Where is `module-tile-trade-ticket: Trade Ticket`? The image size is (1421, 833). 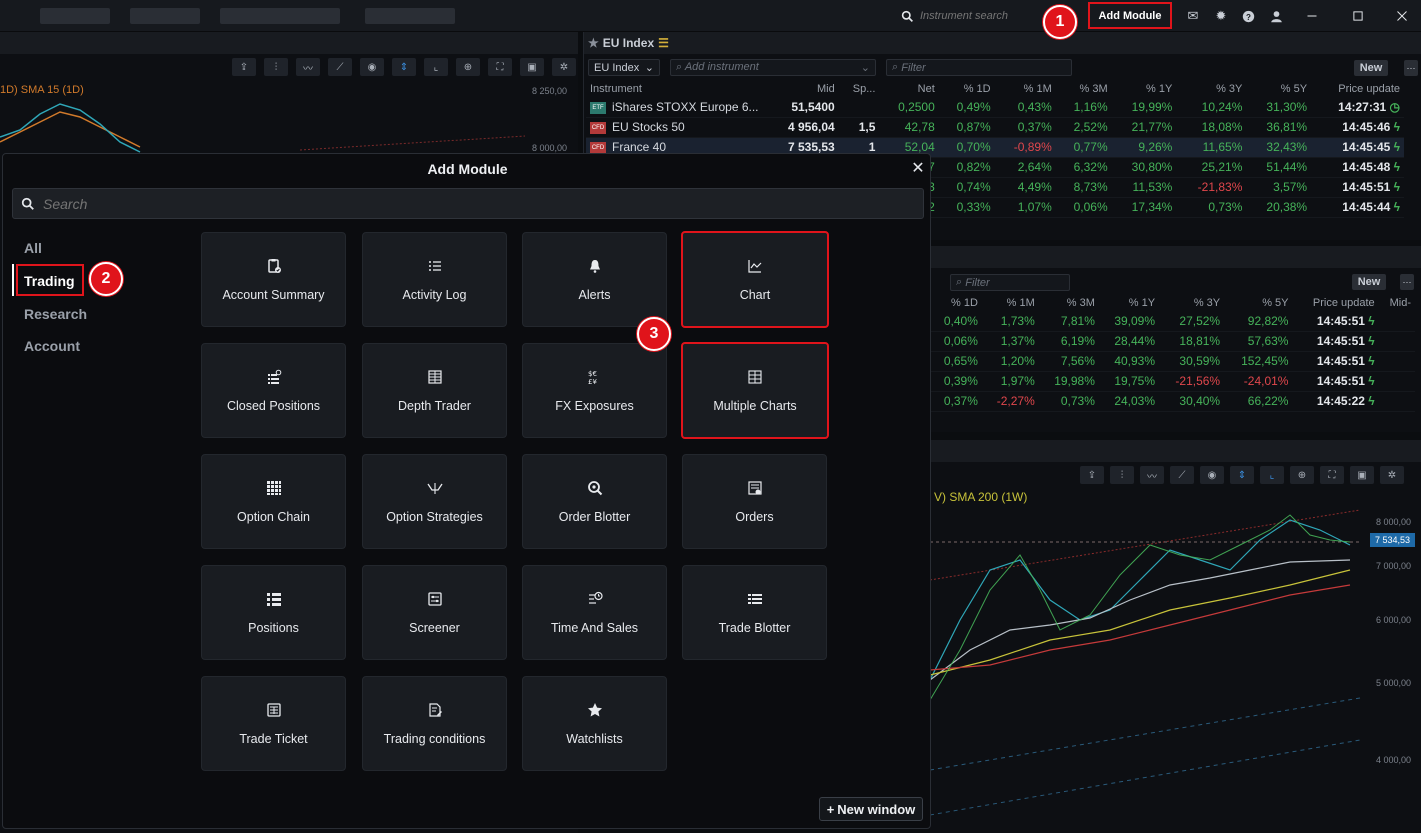
module-tile-trade-ticket: Trade Ticket is located at coordinates (273, 723).